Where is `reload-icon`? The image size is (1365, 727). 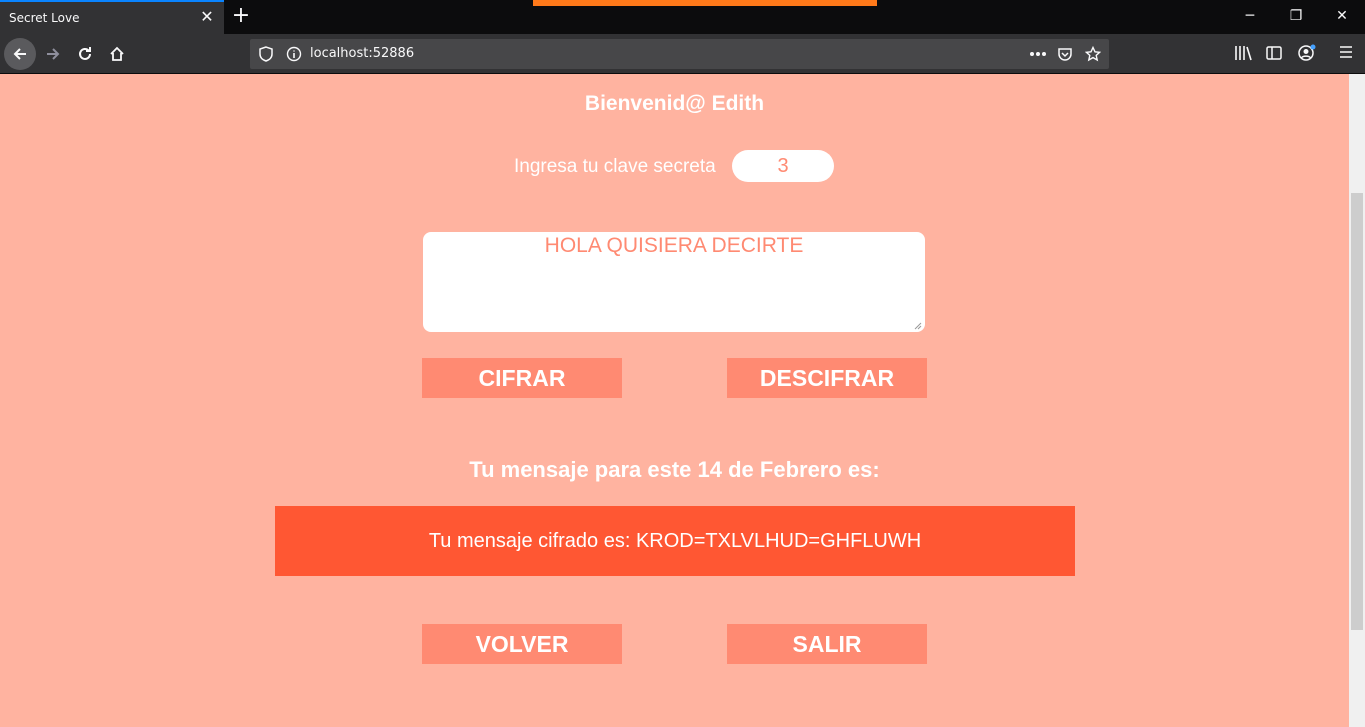 reload-icon is located at coordinates (85, 54).